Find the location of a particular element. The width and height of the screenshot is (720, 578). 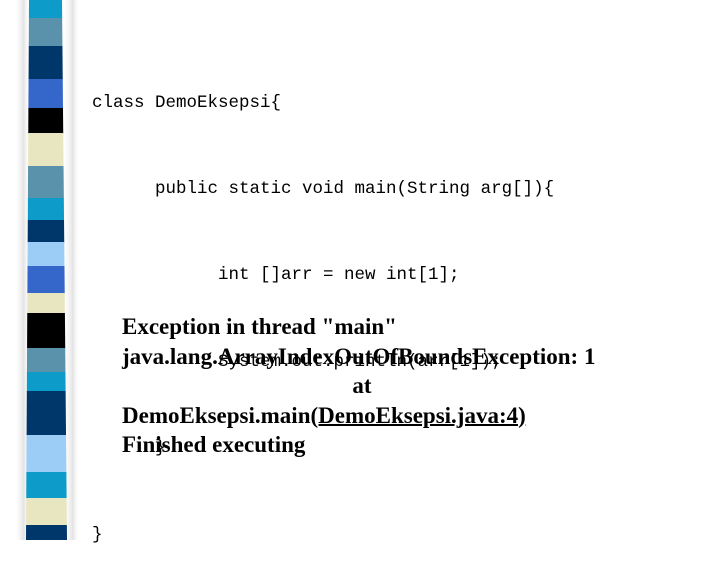

code-line-2: public static void main(String arg[]){ is located at coordinates (323, 188).